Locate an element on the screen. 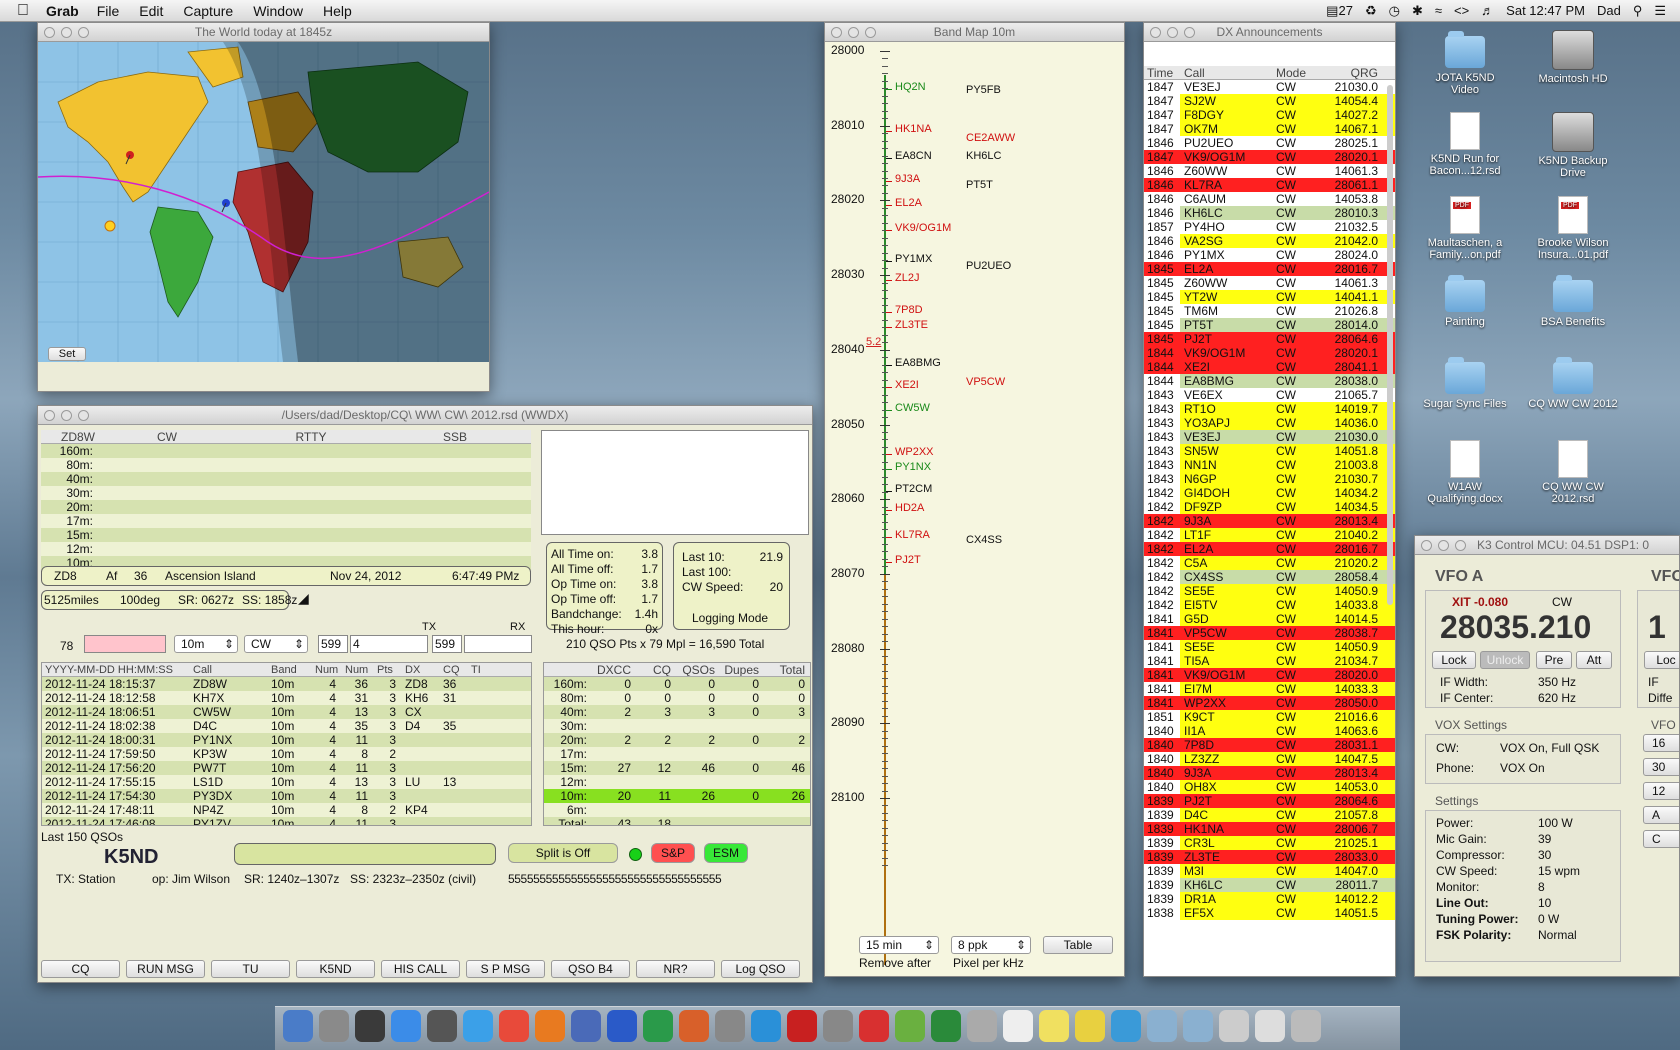 The height and width of the screenshot is (1050, 1680). dx-row: 1846 PU2UEO CW 28025.1 is located at coordinates (1269, 143).